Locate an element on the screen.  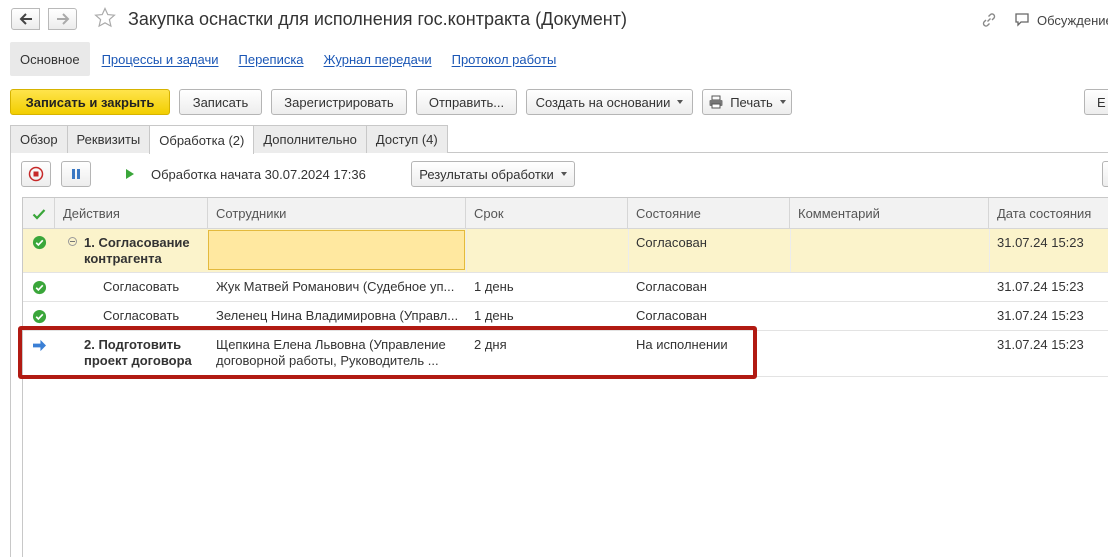
more-processing-button is located at coordinates (1105, 174).